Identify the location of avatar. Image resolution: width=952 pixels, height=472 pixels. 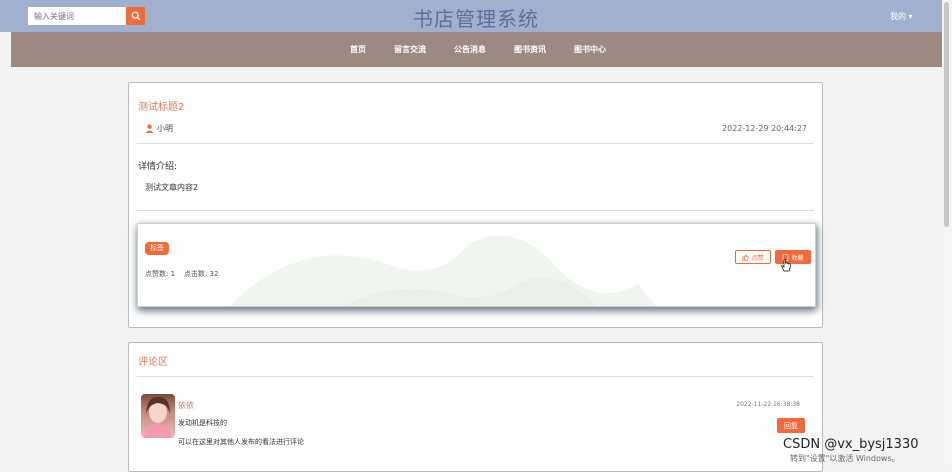
(158, 416).